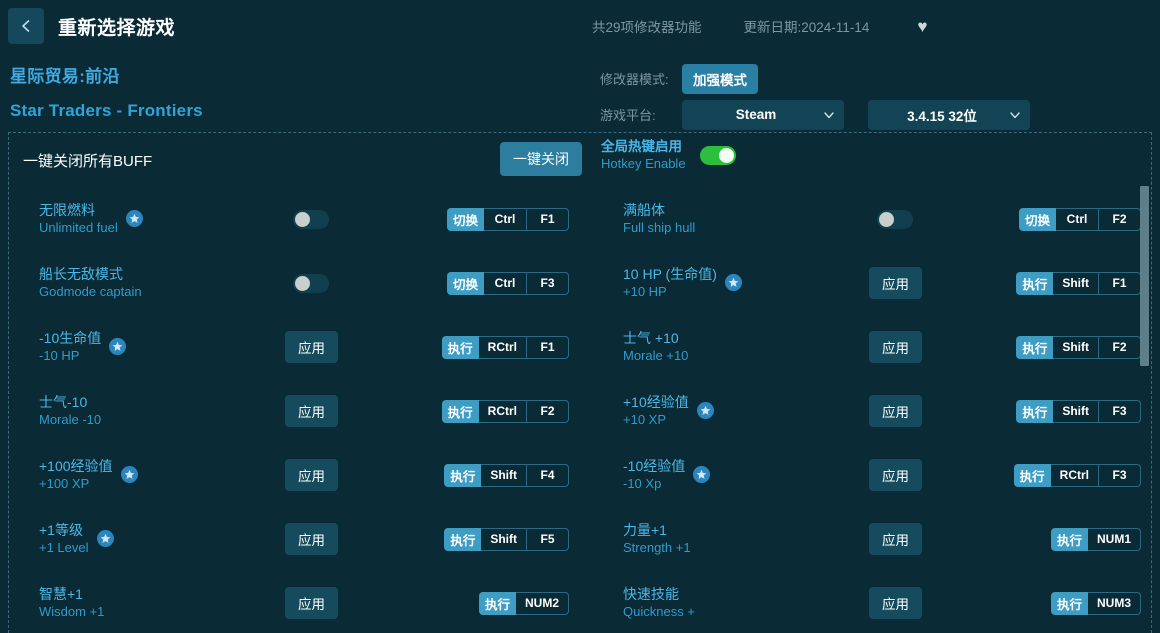  What do you see at coordinates (670, 282) in the screenshot?
I see `cheat-name-stack: 10 HP (生命值) +10 HP` at bounding box center [670, 282].